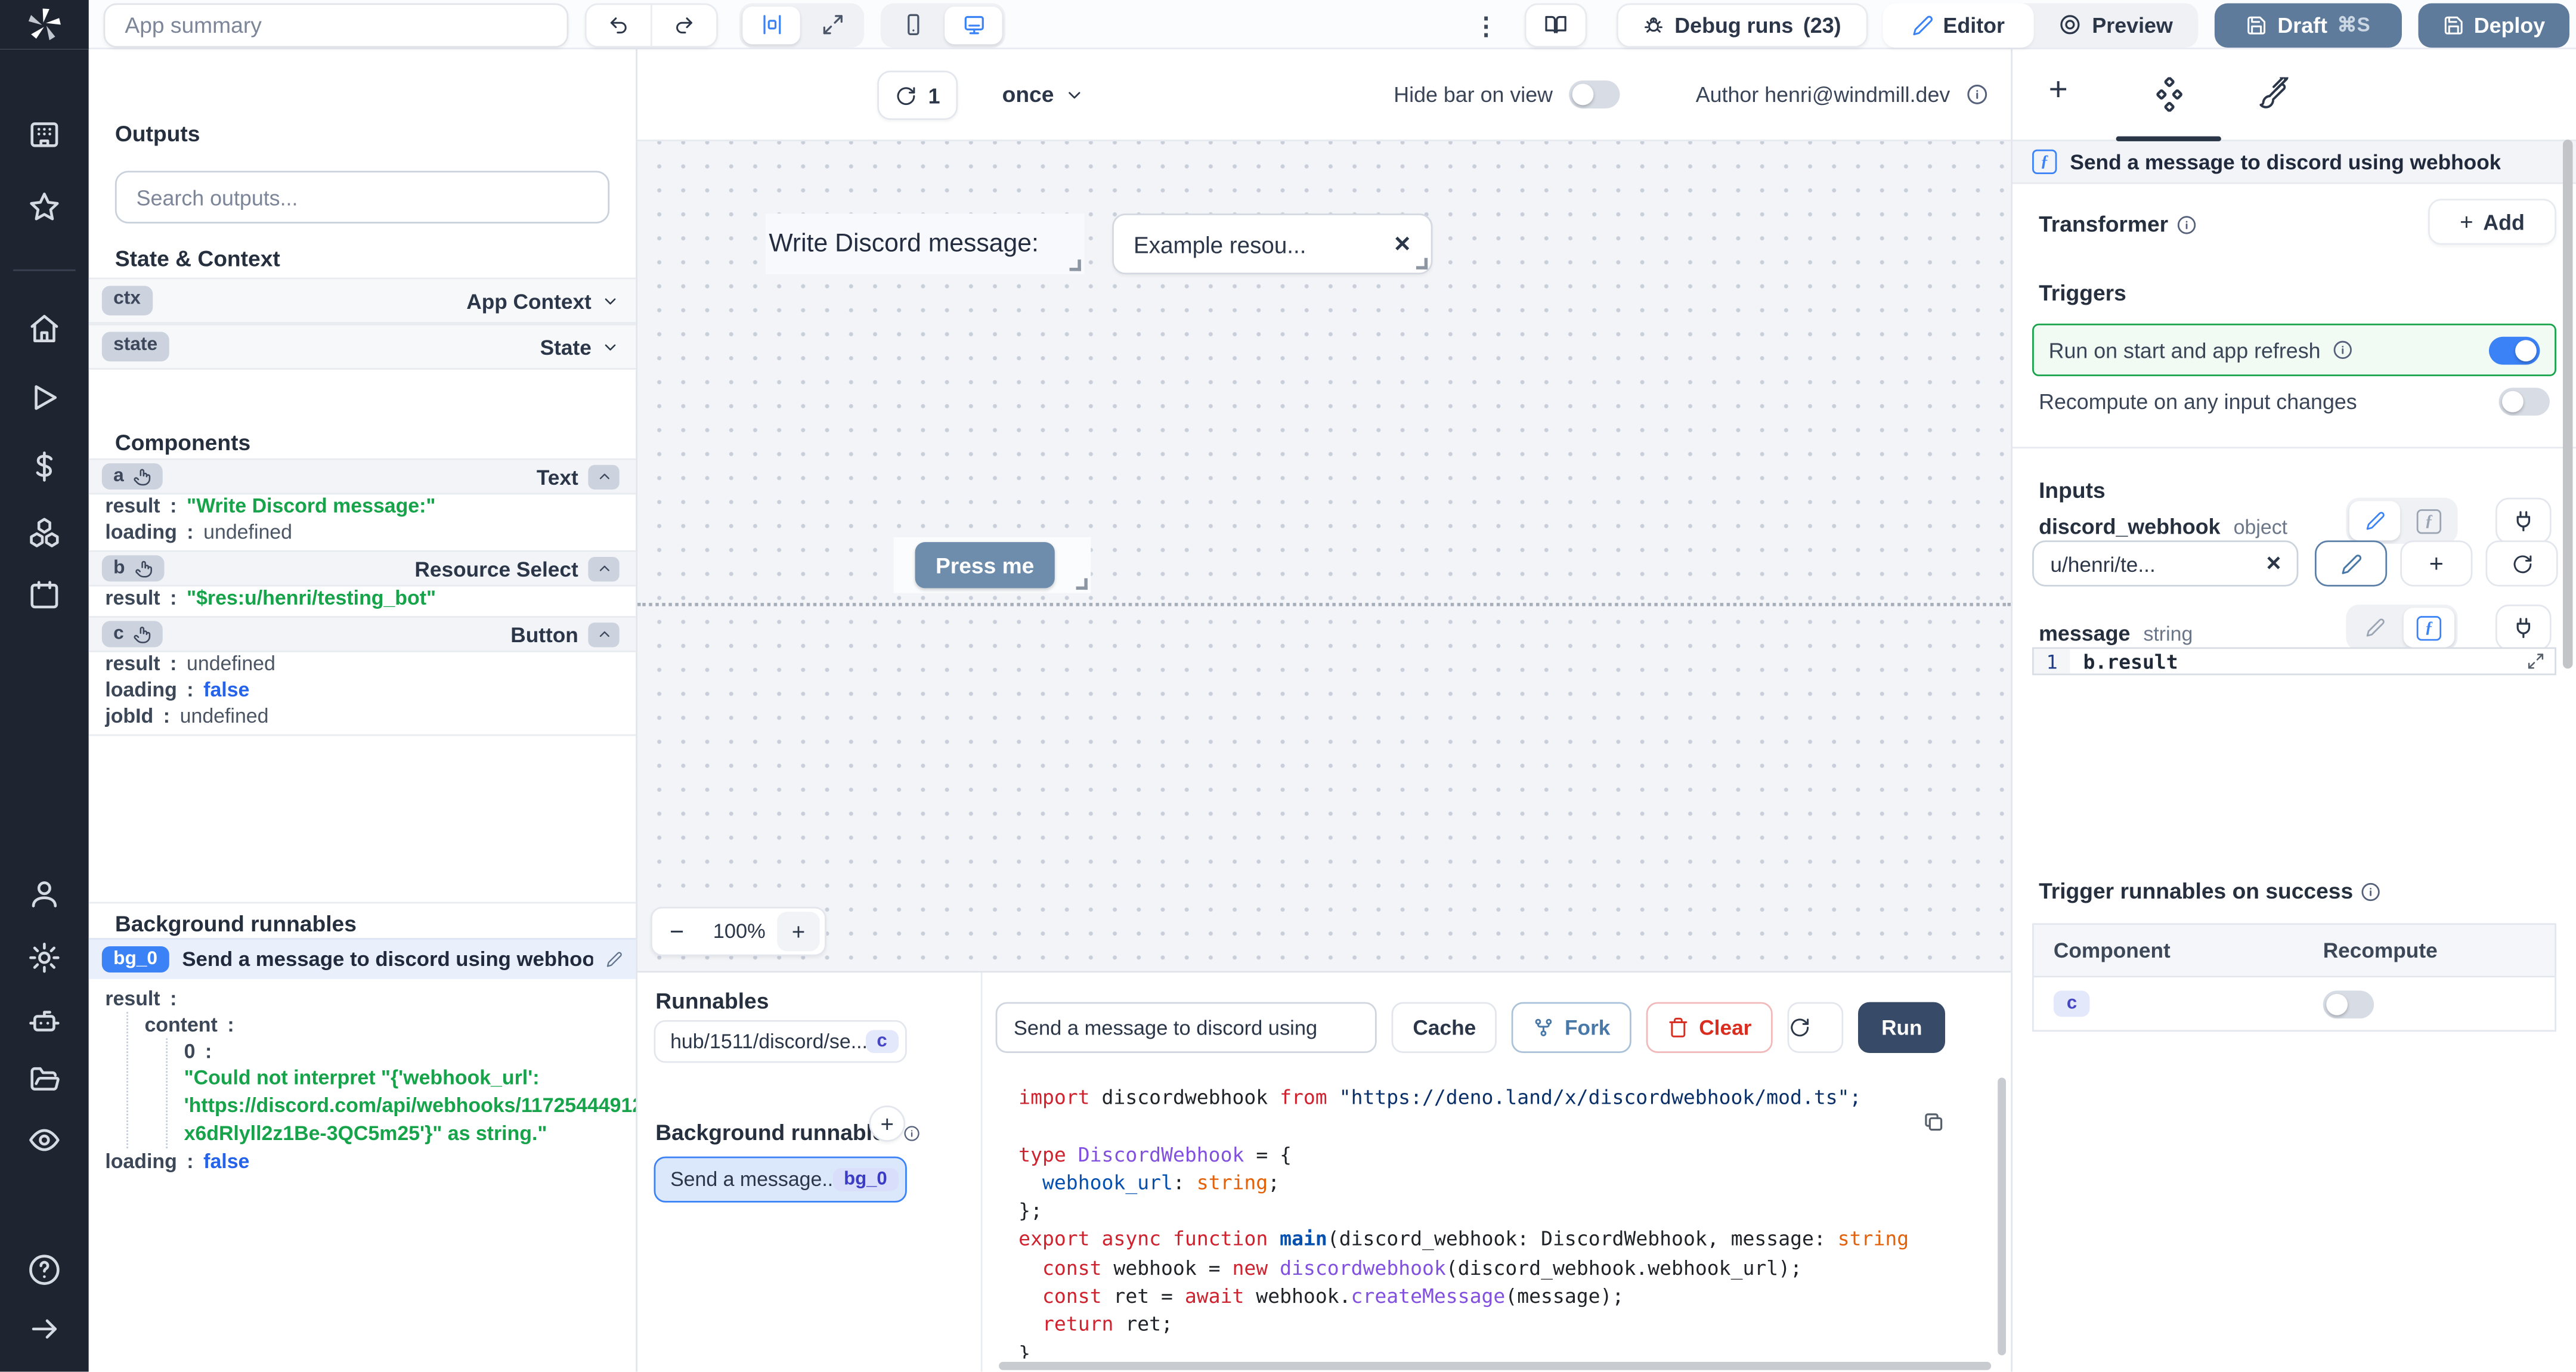 The height and width of the screenshot is (1372, 2576). Describe the element at coordinates (1902, 1028) in the screenshot. I see `run-button: Run` at that location.